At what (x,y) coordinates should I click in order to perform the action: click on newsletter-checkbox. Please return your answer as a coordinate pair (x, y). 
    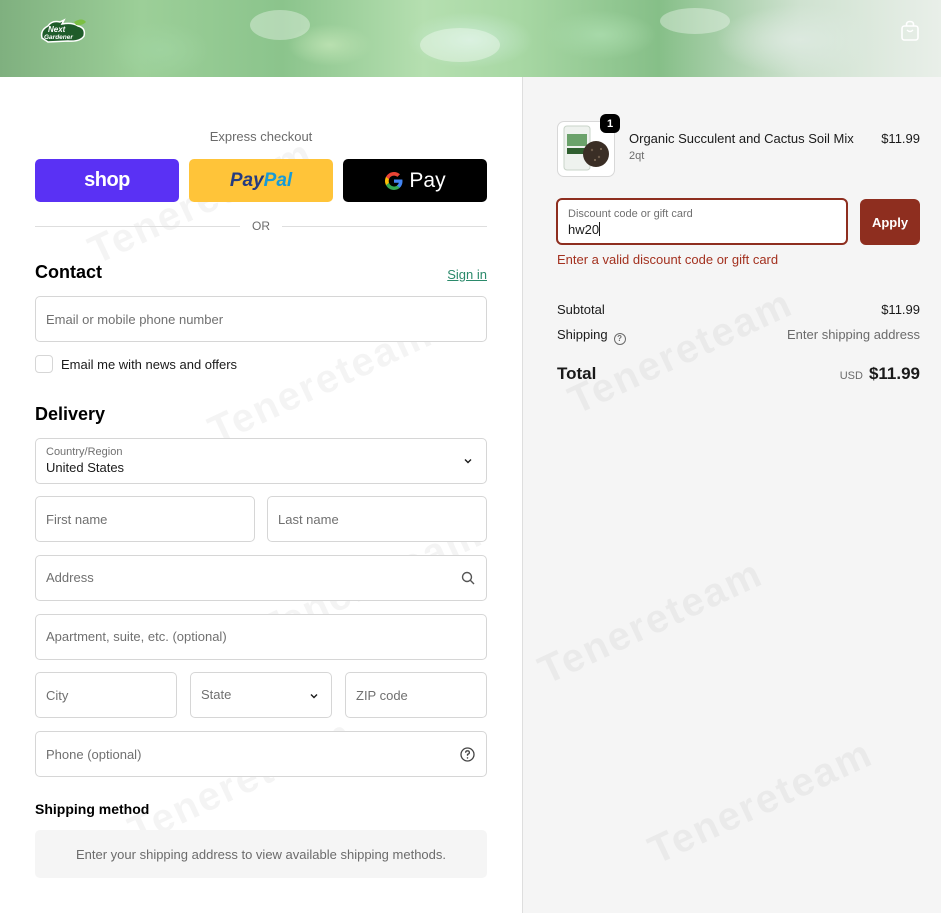
    Looking at the image, I should click on (44, 364).